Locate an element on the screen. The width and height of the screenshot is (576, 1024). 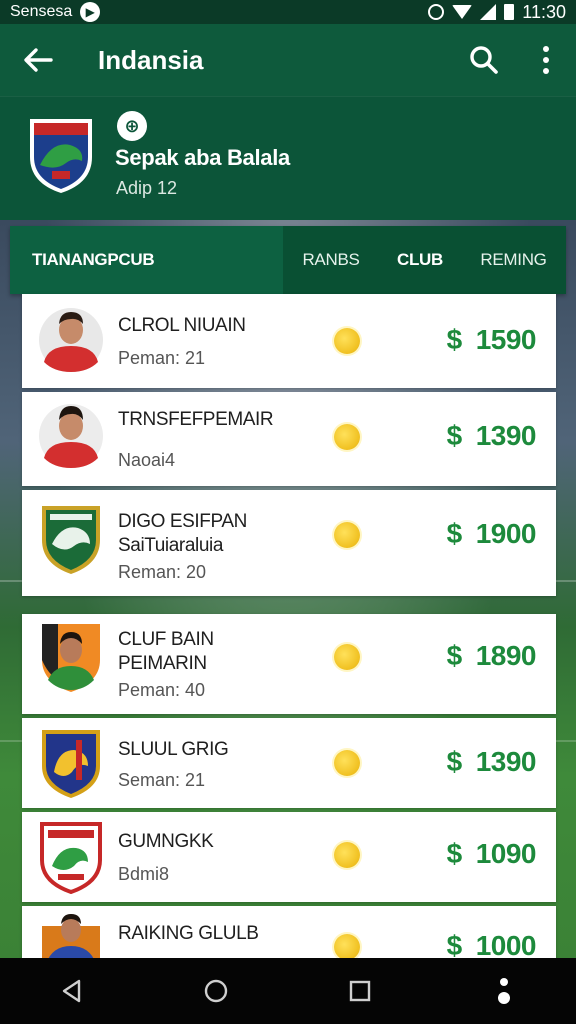
nav-more-button is located at coordinates (504, 991).